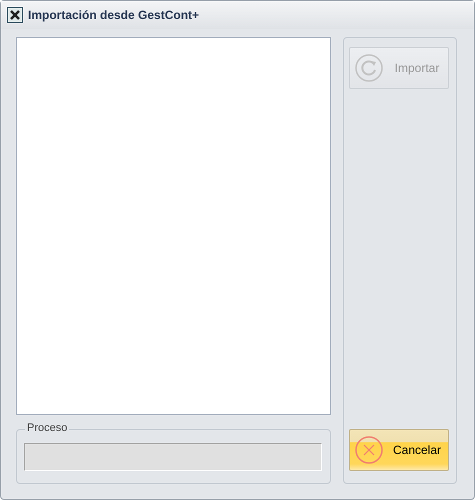 The image size is (475, 500). What do you see at coordinates (15, 15) in the screenshot?
I see `app-icon` at bounding box center [15, 15].